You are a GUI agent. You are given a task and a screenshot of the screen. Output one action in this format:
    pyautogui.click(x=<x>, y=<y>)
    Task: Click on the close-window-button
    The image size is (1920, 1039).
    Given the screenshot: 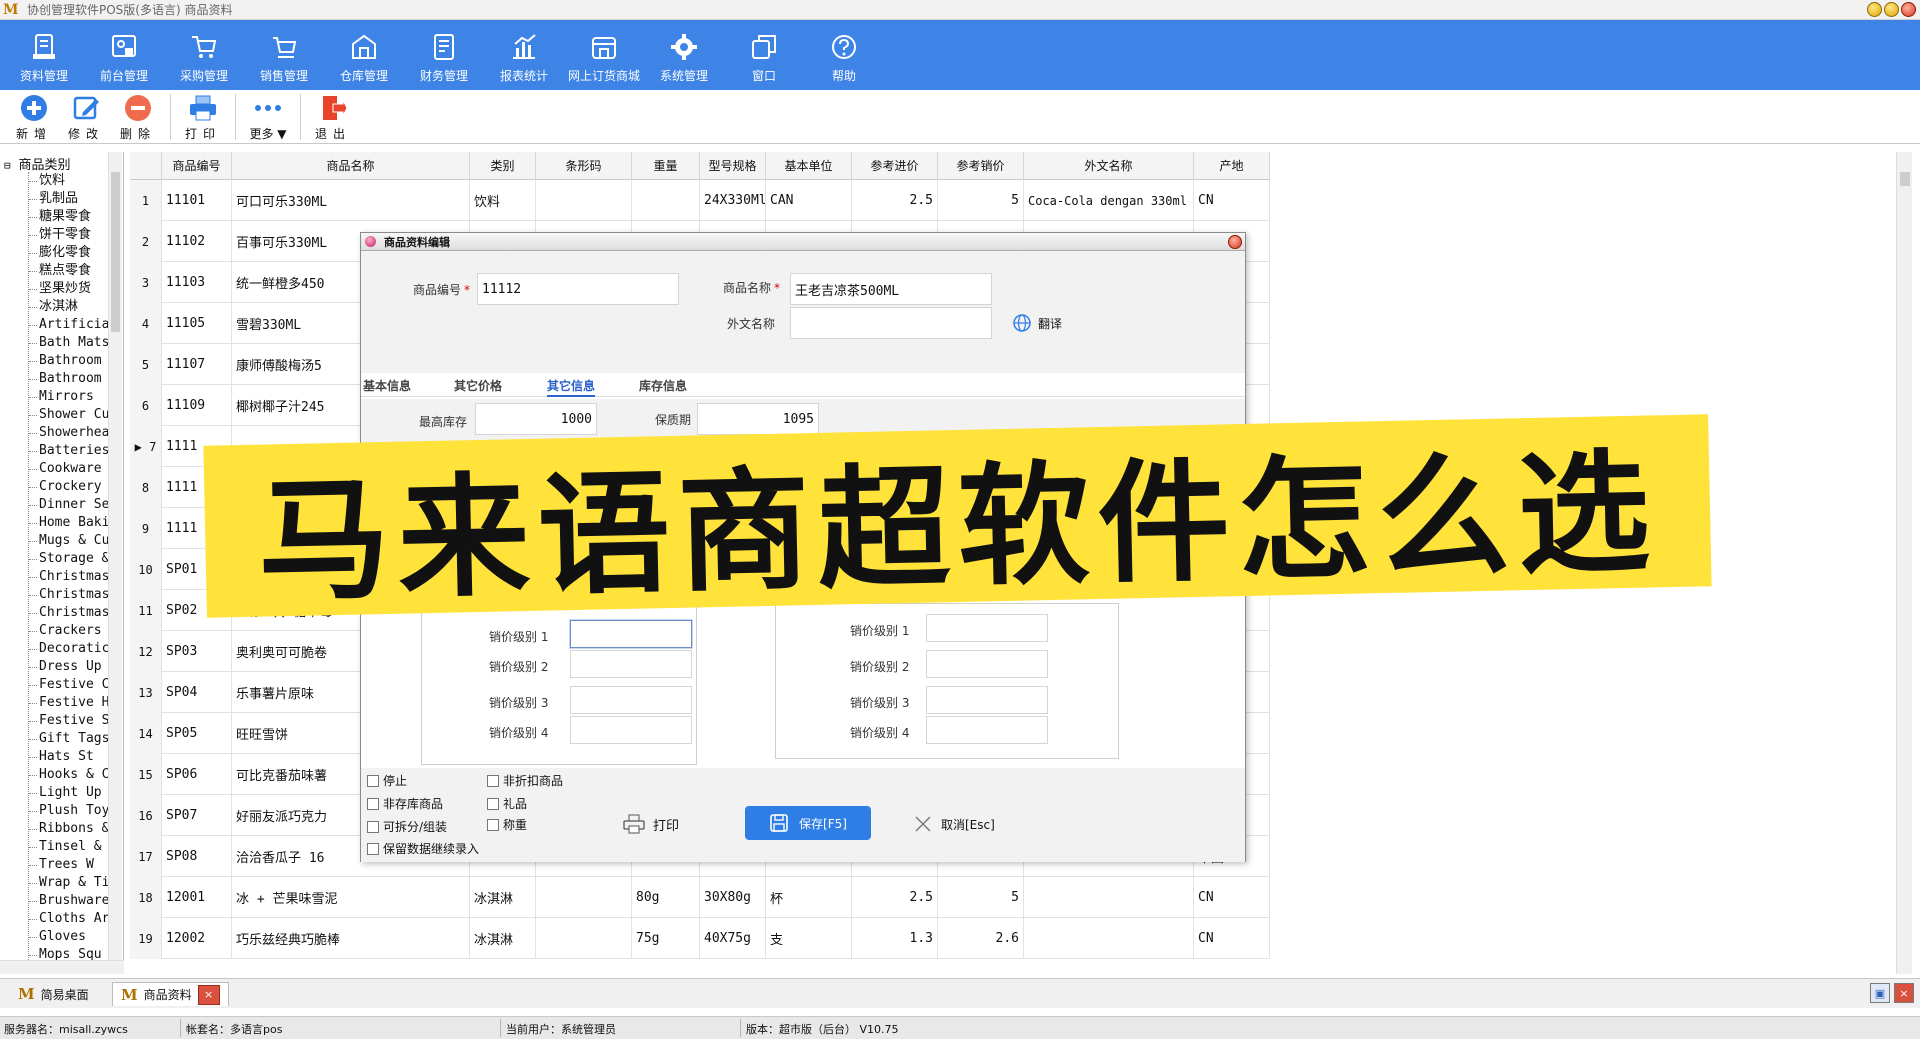 What is the action you would take?
    pyautogui.click(x=1908, y=9)
    